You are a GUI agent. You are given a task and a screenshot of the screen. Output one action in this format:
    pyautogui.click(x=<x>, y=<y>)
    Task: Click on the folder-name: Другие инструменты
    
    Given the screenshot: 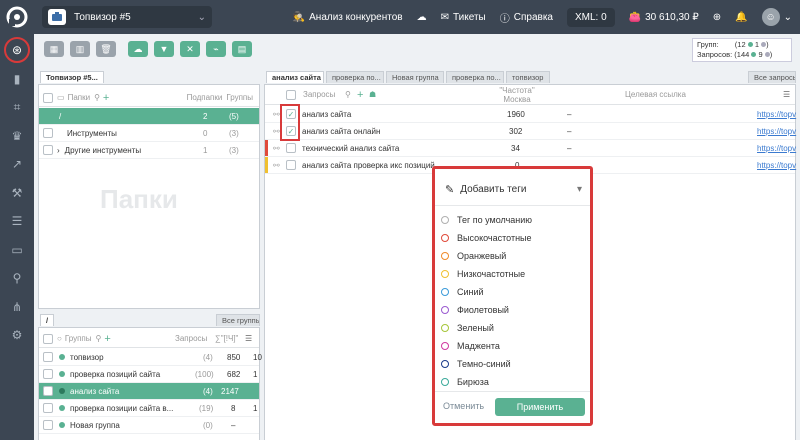 What is the action you would take?
    pyautogui.click(x=103, y=150)
    